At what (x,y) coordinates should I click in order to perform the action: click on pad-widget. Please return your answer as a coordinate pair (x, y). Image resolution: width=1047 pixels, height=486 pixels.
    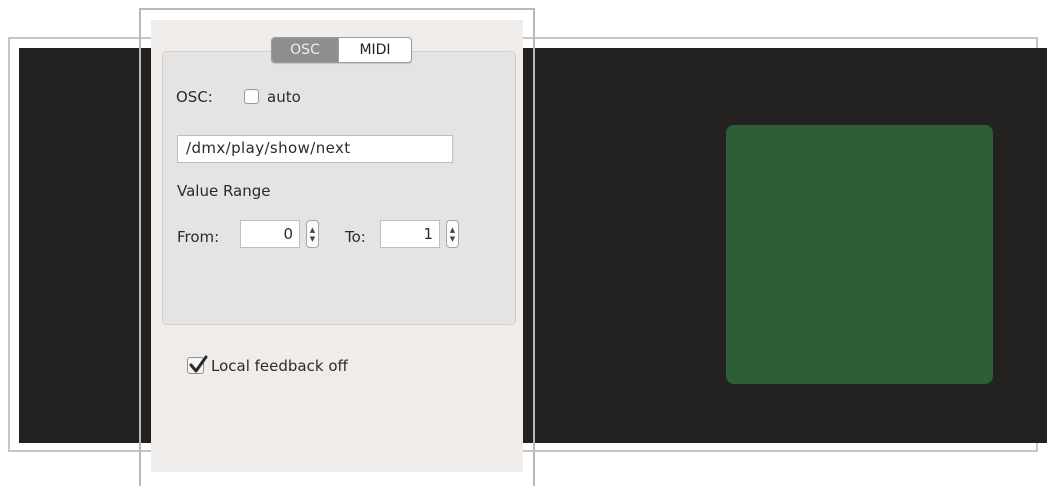
    Looking at the image, I should click on (859, 254).